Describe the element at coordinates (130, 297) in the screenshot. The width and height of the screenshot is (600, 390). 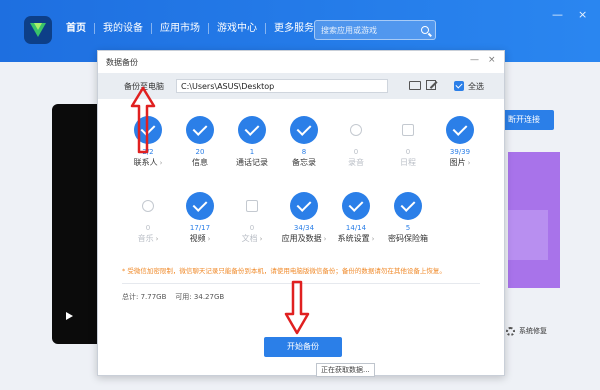
I see `total-label: 总计:` at that location.